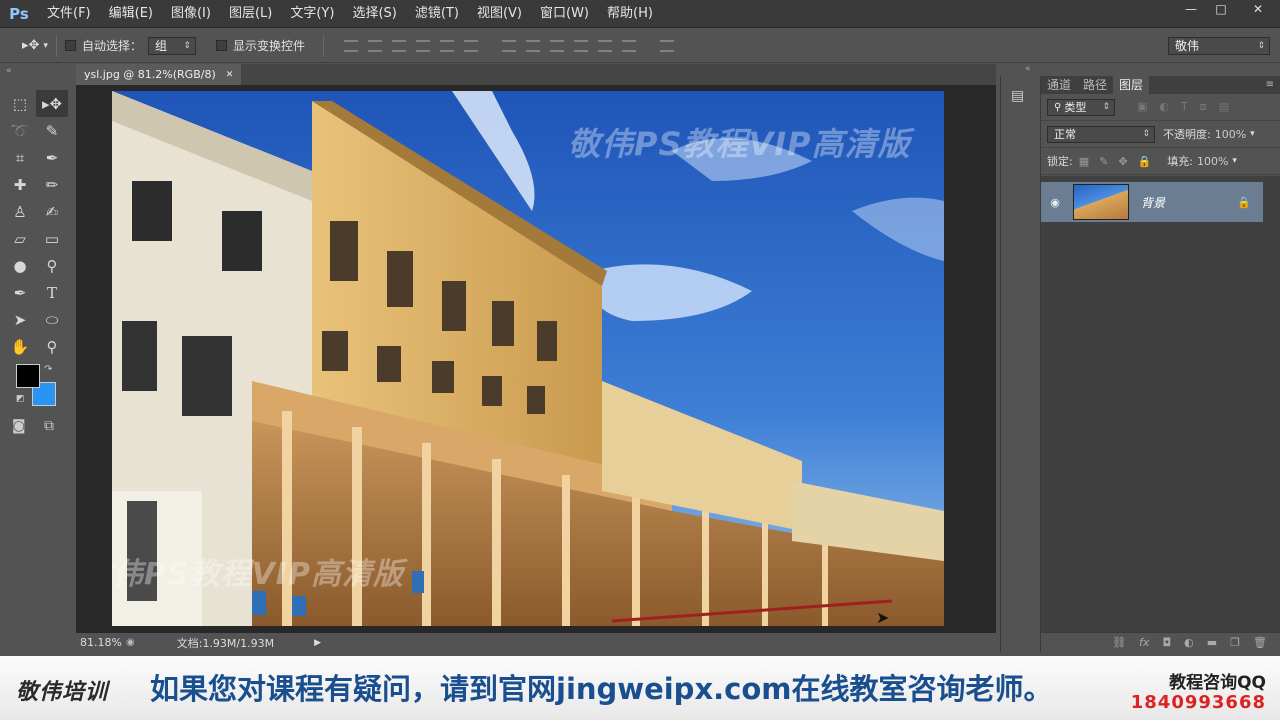  Describe the element at coordinates (20, 211) in the screenshot. I see `clone-stamp-tool-icon: ♙` at that location.